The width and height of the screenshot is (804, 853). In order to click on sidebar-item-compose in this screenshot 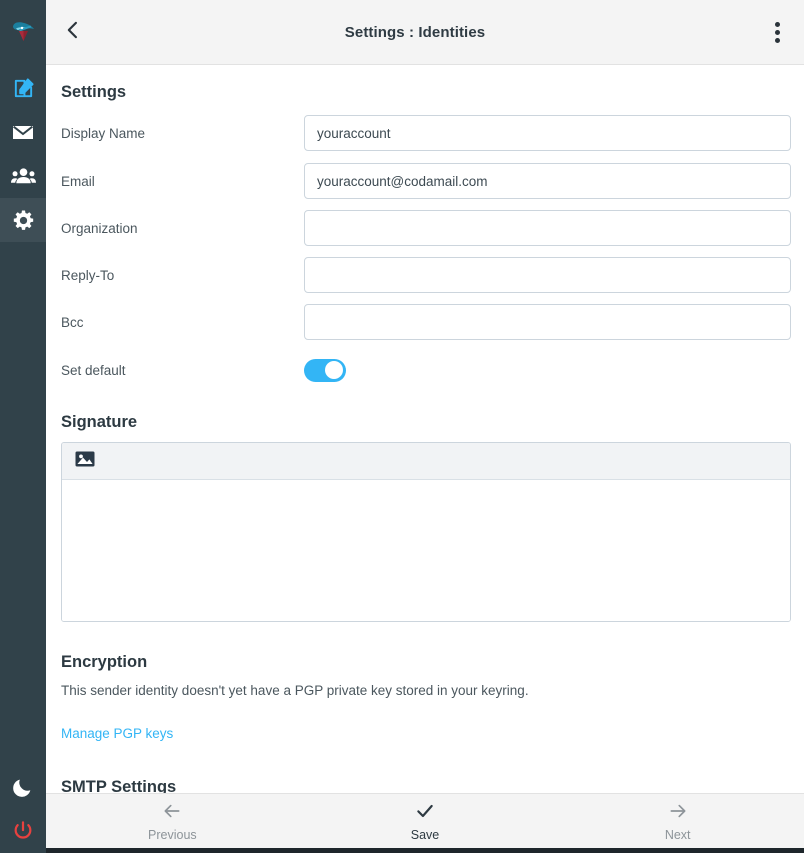, I will do `click(23, 88)`.